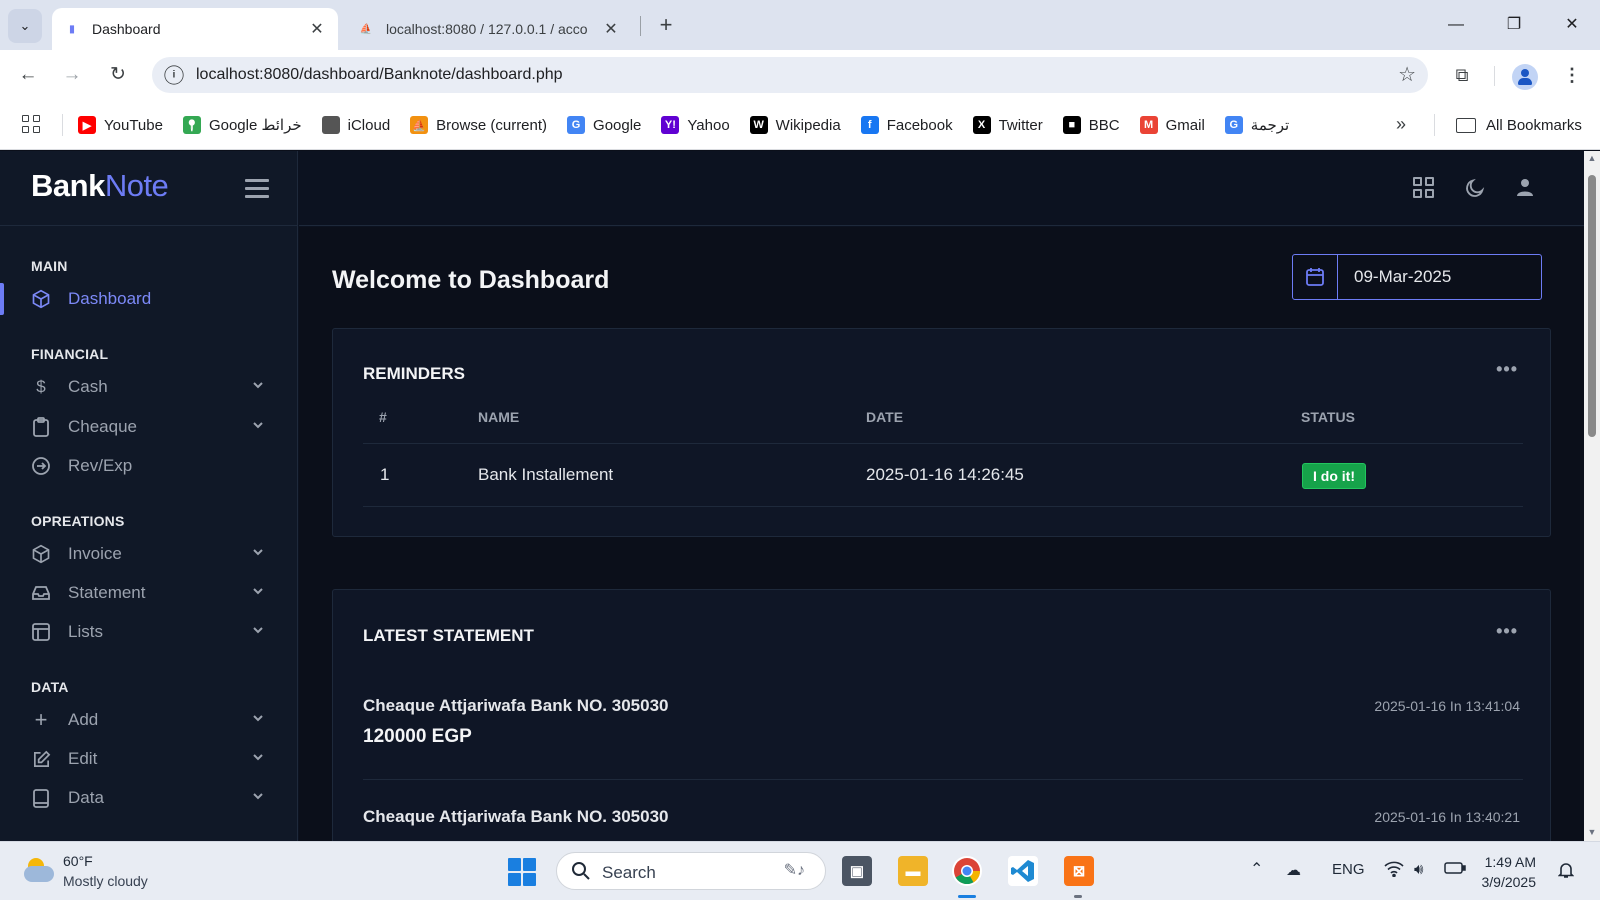 Image resolution: width=1600 pixels, height=900 pixels. What do you see at coordinates (1572, 25) in the screenshot?
I see `close-window-button: ✕` at bounding box center [1572, 25].